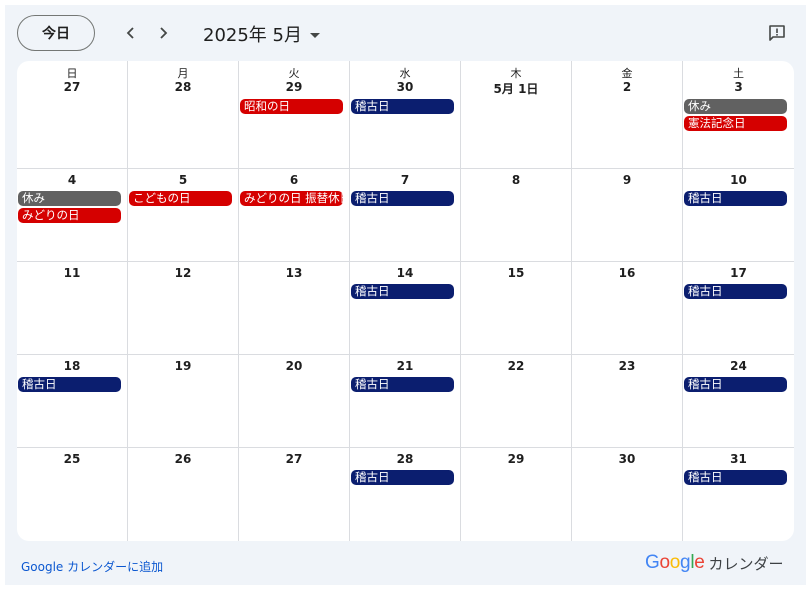 This screenshot has width=809, height=590. What do you see at coordinates (738, 494) in the screenshot?
I see `day-cell: 31 稽古日` at bounding box center [738, 494].